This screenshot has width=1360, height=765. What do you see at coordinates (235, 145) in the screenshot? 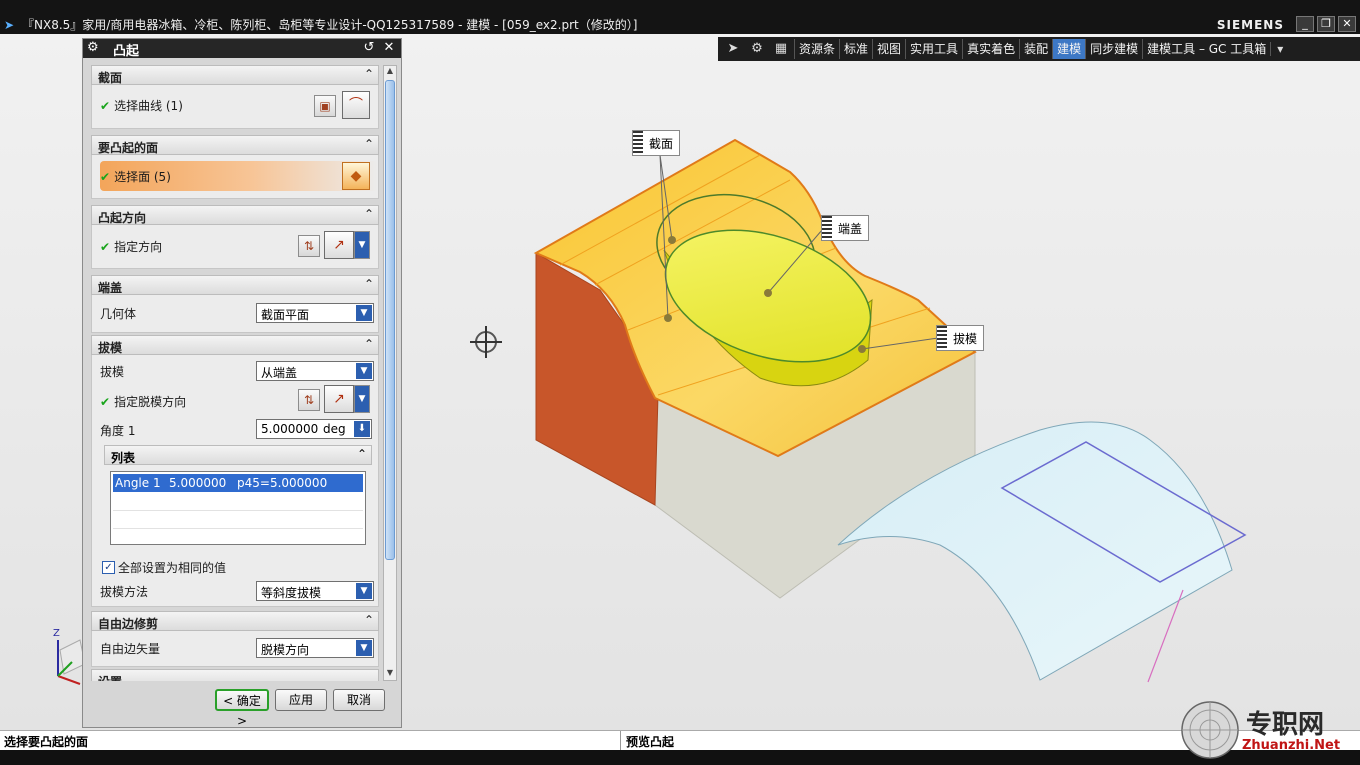
I see `section-header-faces: 要凸起的面 ⌃` at bounding box center [235, 145].